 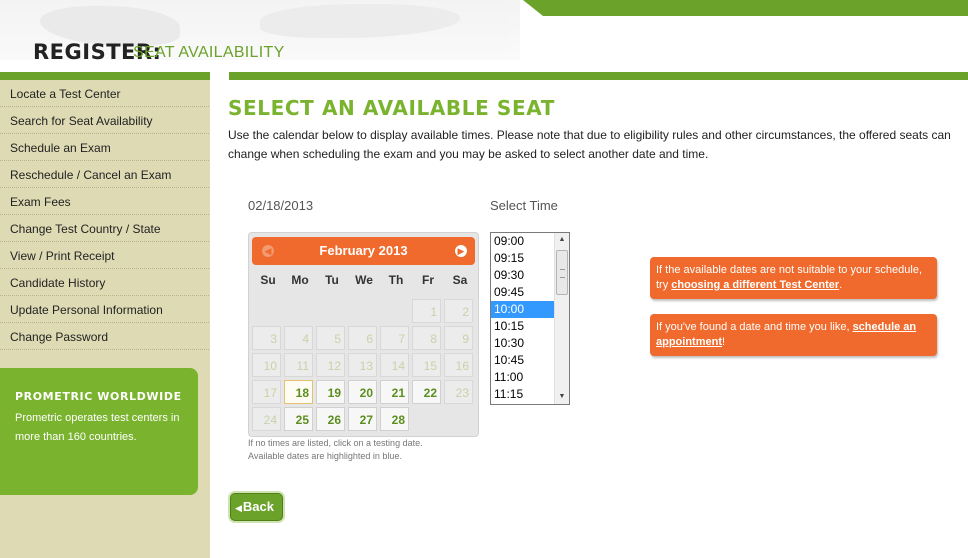 What do you see at coordinates (562, 272) in the screenshot?
I see `scroll-thumb` at bounding box center [562, 272].